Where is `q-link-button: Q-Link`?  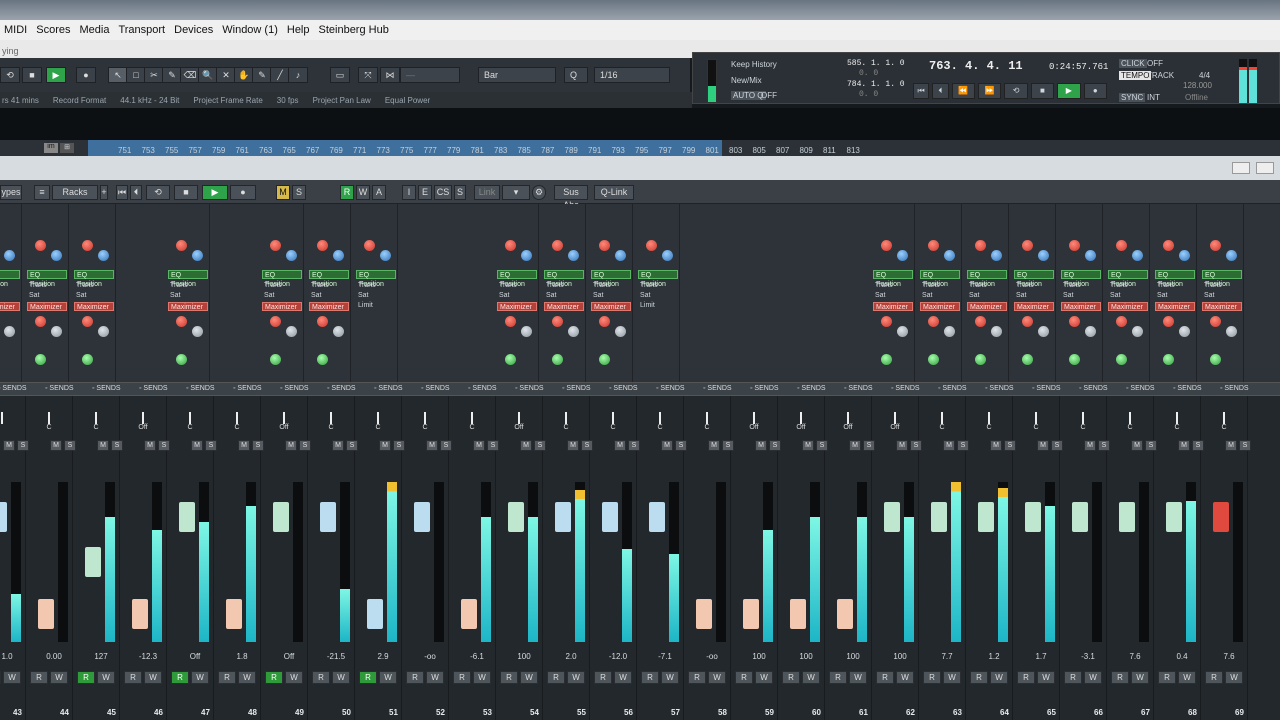 q-link-button: Q-Link is located at coordinates (614, 192).